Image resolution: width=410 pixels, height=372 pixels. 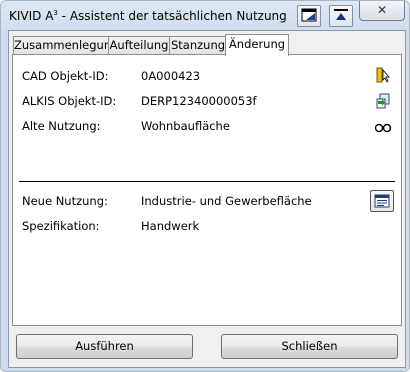 I want to click on execute-button: Ausführen, so click(x=104, y=346).